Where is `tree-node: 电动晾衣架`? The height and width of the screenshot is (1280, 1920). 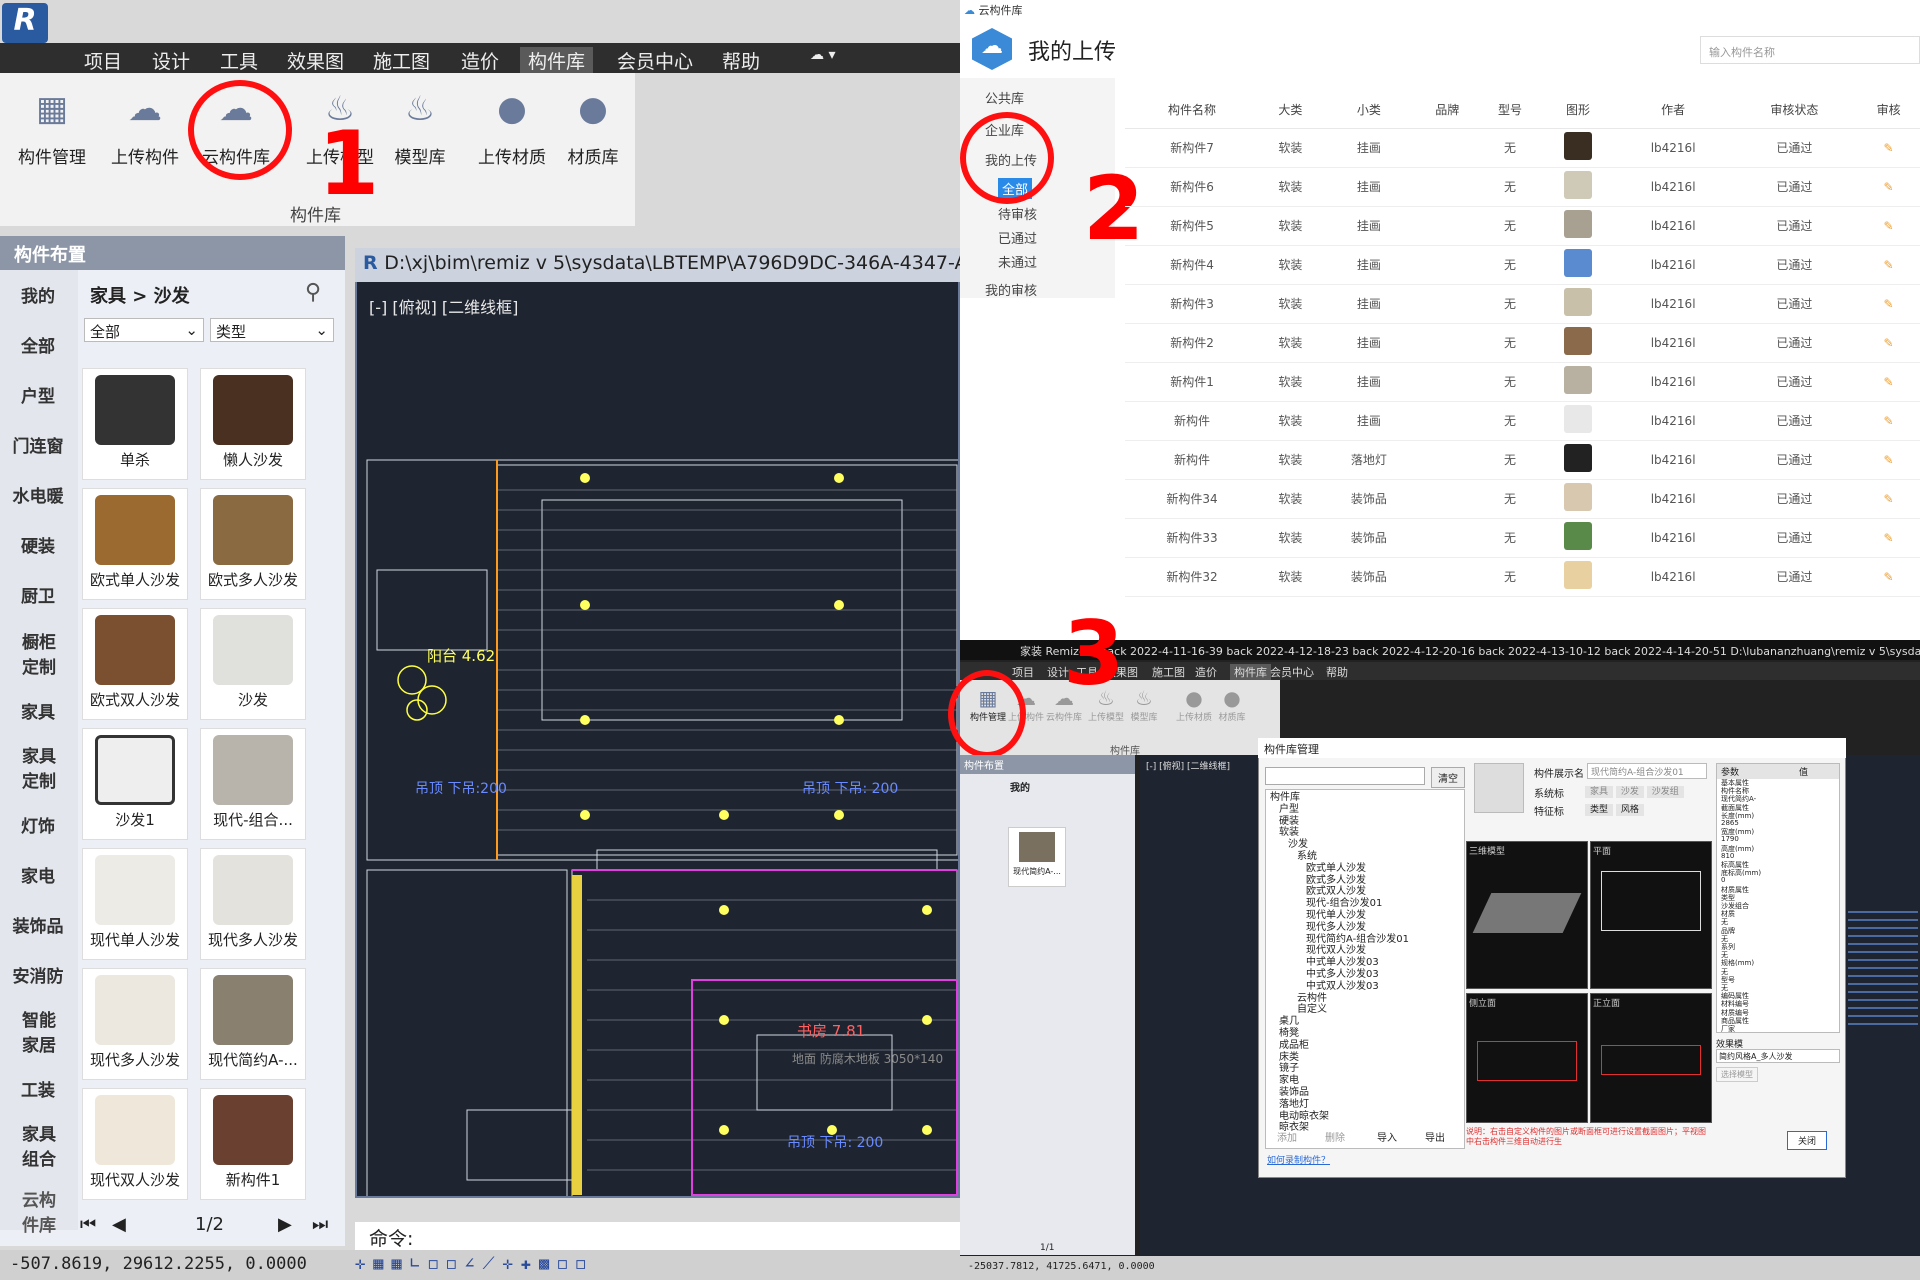
tree-node: 电动晾衣架 is located at coordinates (1304, 1116).